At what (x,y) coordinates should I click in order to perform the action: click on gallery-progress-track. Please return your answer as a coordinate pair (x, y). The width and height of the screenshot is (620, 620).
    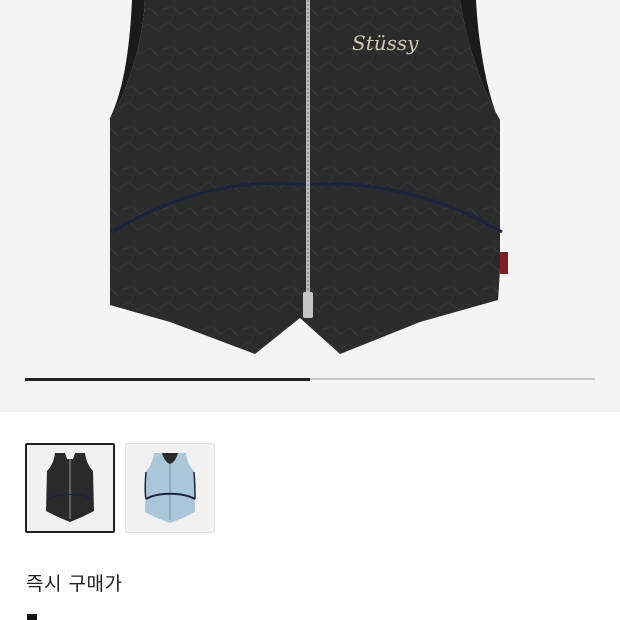
    Looking at the image, I should click on (310, 379).